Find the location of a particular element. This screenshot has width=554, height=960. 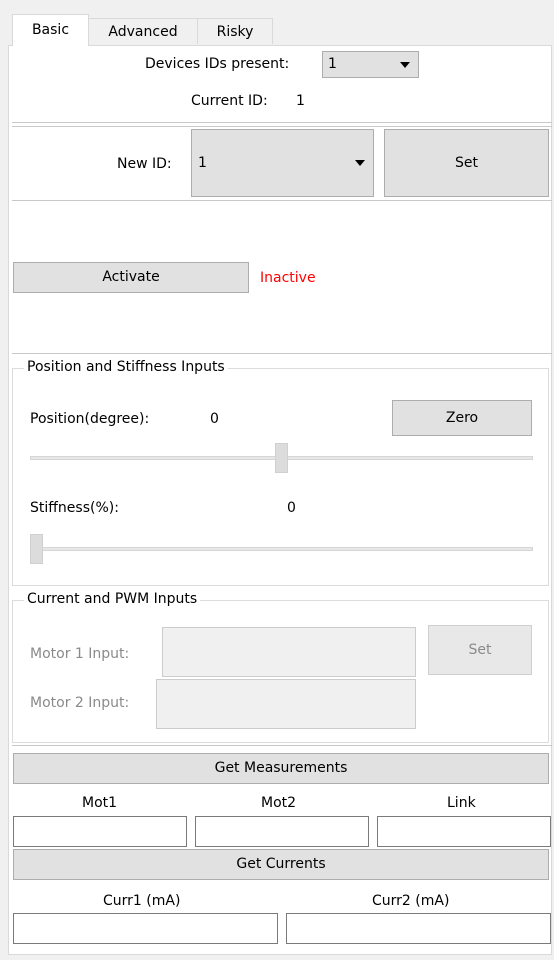

devices-present-label: Devices IDs present: is located at coordinates (217, 64).